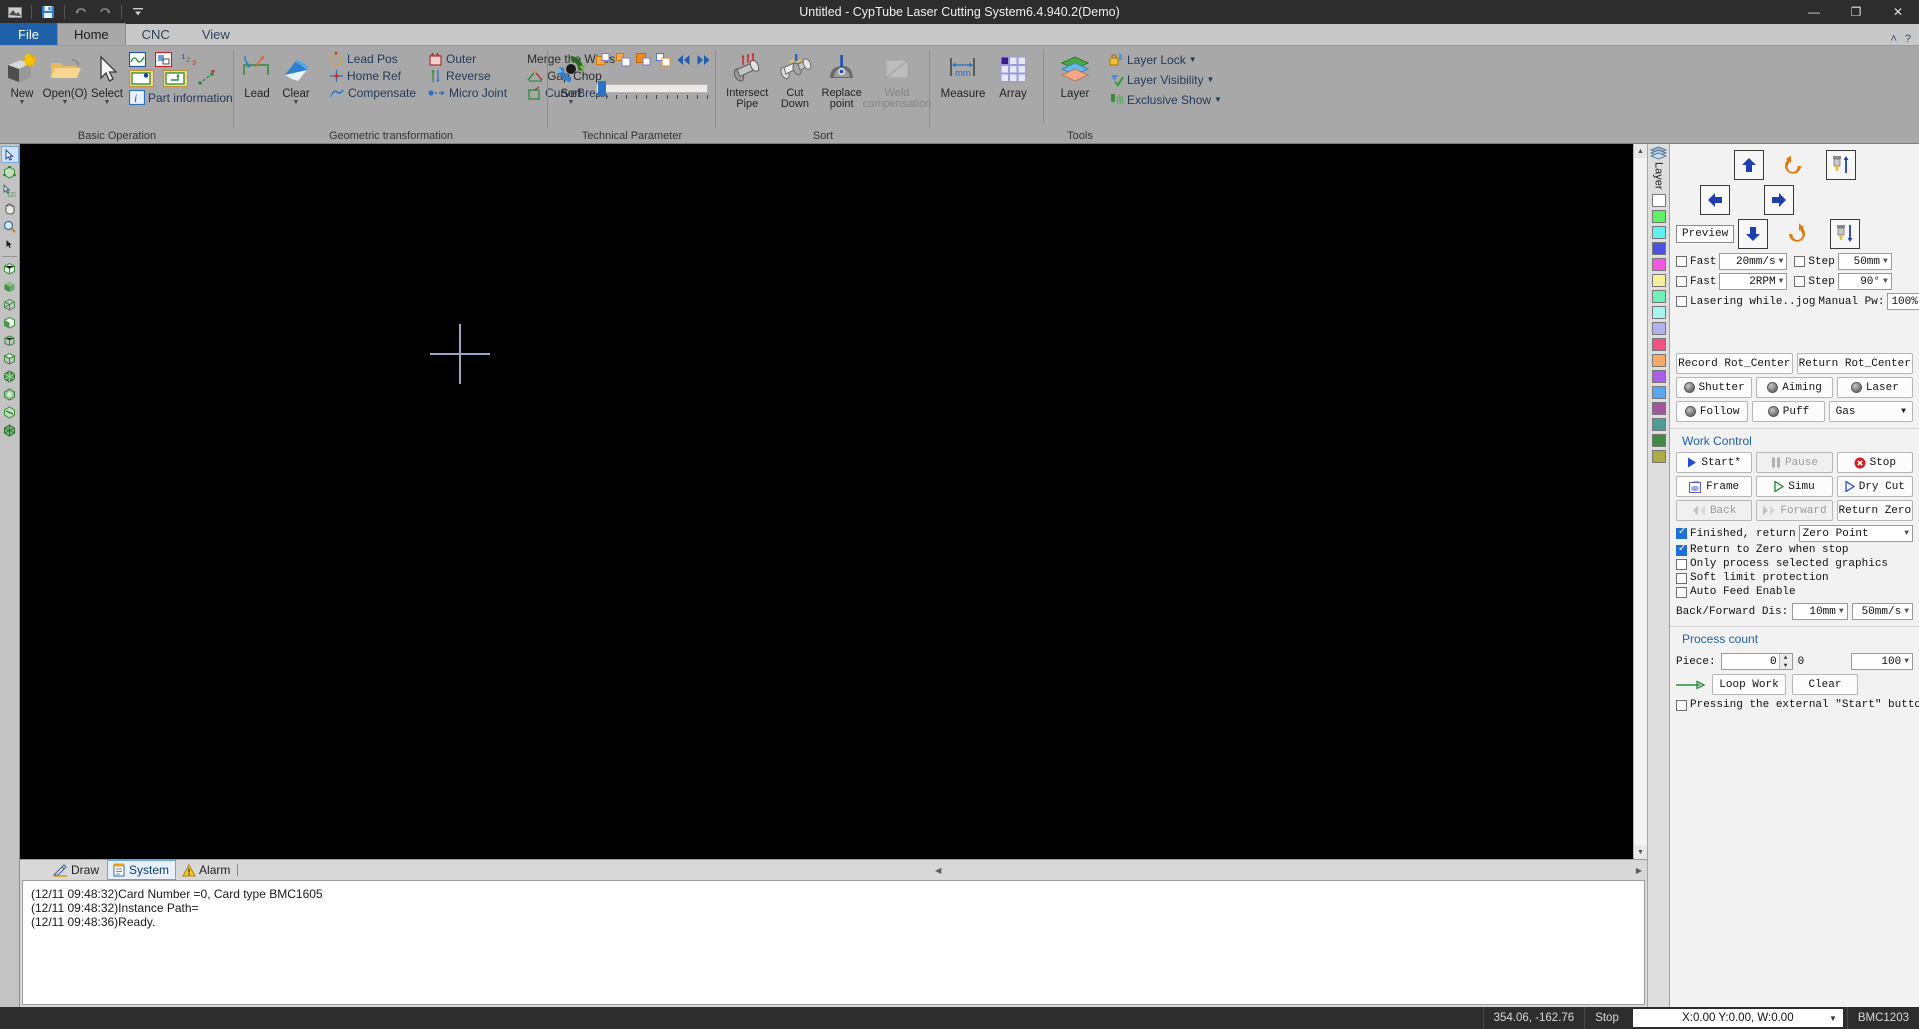  Describe the element at coordinates (1705, 234) in the screenshot. I see `preview-button: Preview` at that location.